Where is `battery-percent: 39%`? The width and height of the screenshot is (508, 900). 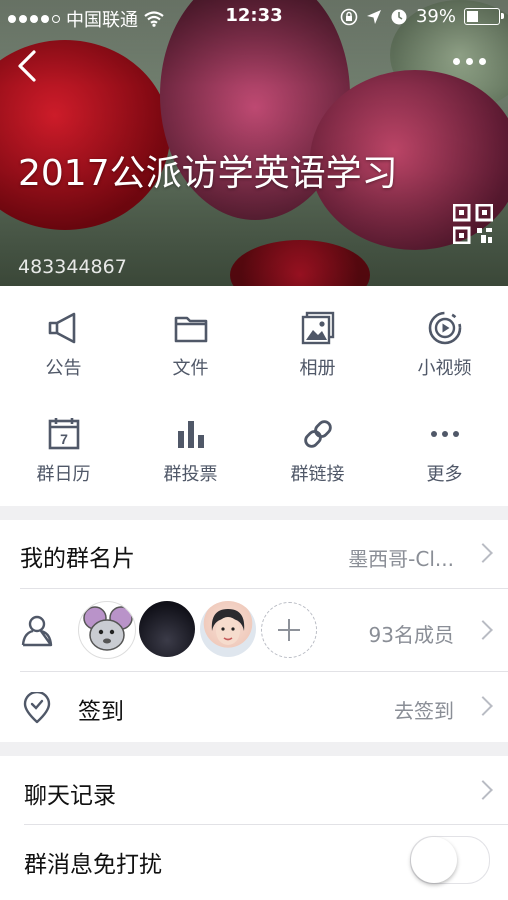
battery-percent: 39% is located at coordinates (435, 16).